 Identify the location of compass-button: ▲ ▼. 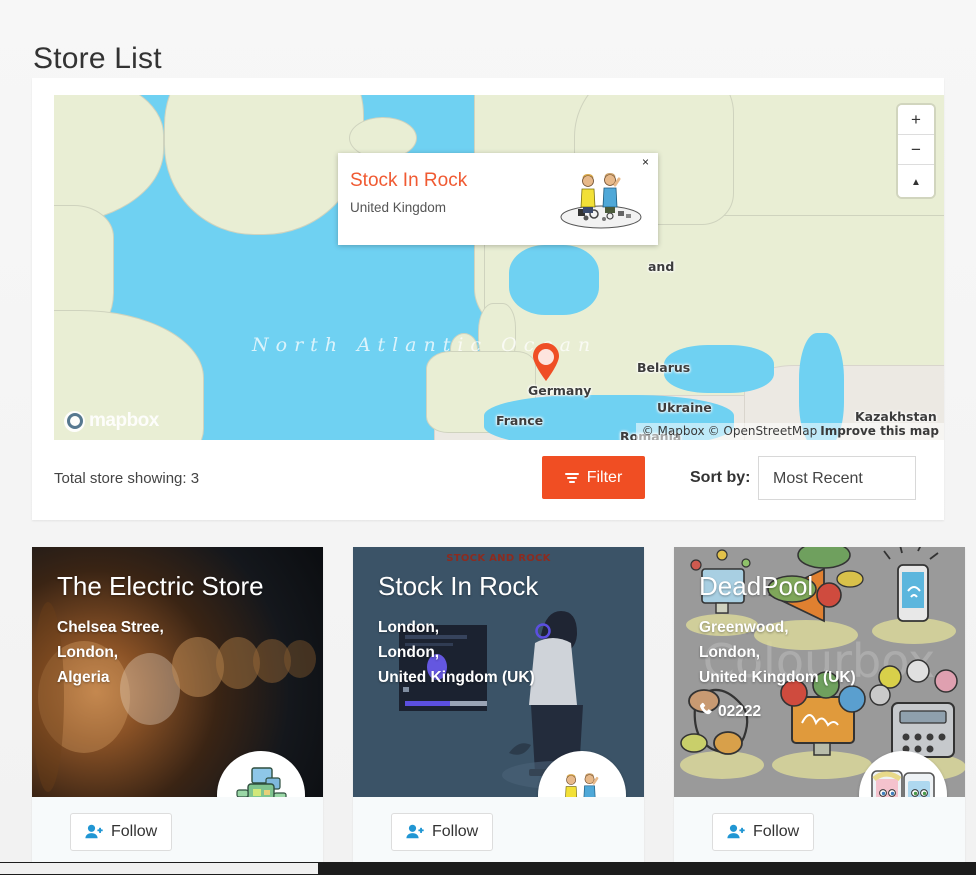
(916, 181).